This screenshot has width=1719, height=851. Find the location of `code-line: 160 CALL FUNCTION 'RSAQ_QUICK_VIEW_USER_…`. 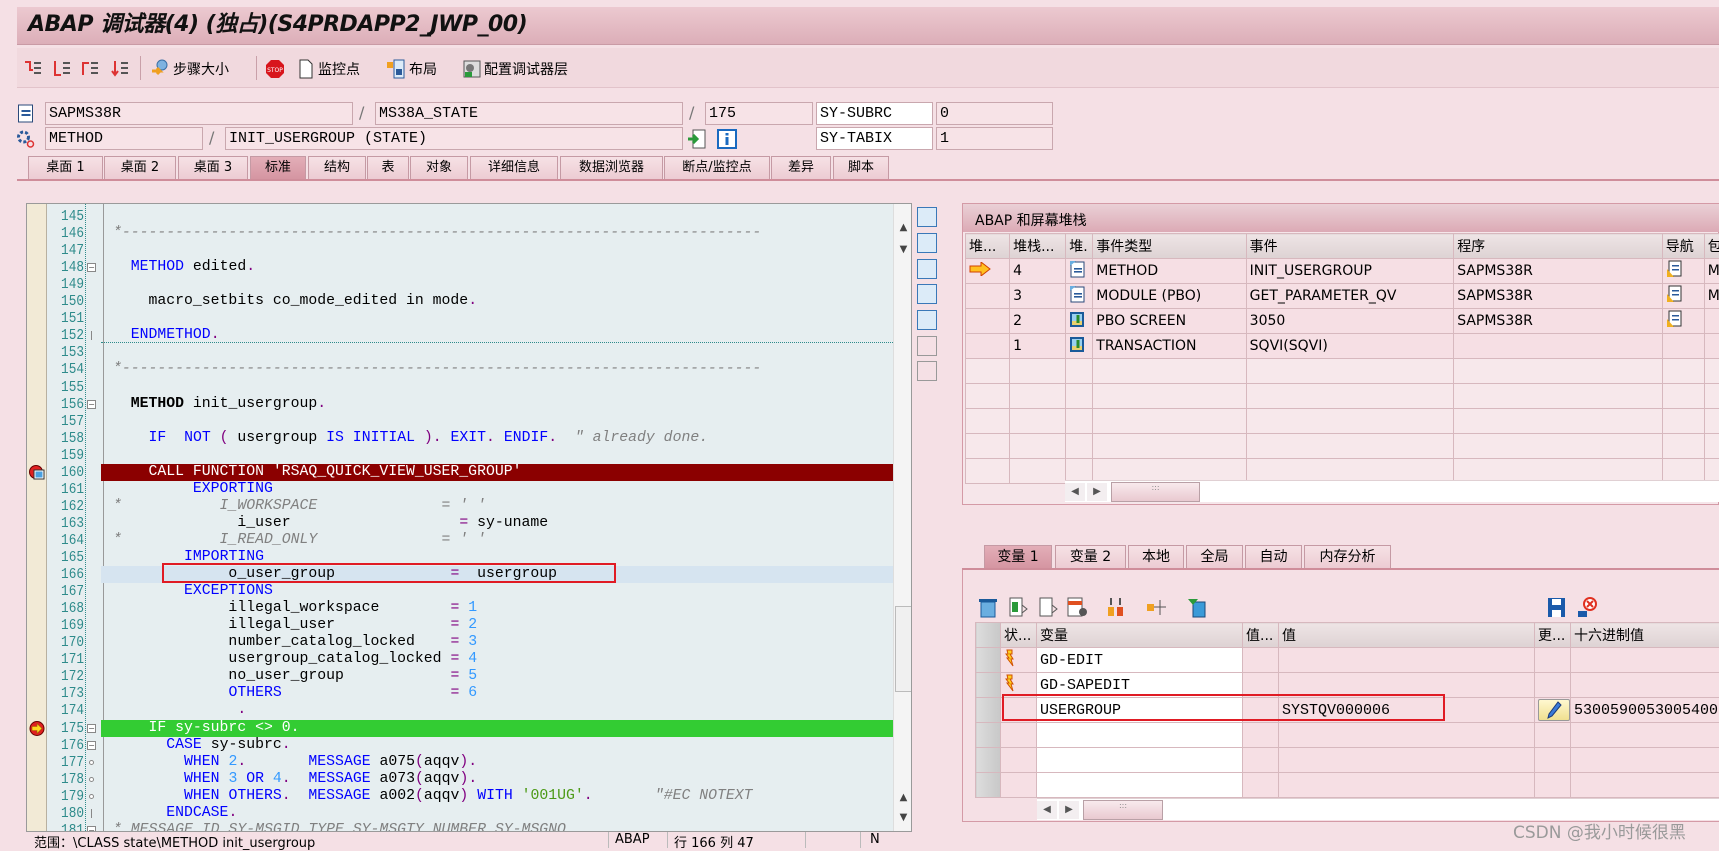

code-line: 160 CALL FUNCTION 'RSAQ_QUICK_VIEW_USER_… is located at coordinates (469, 472).